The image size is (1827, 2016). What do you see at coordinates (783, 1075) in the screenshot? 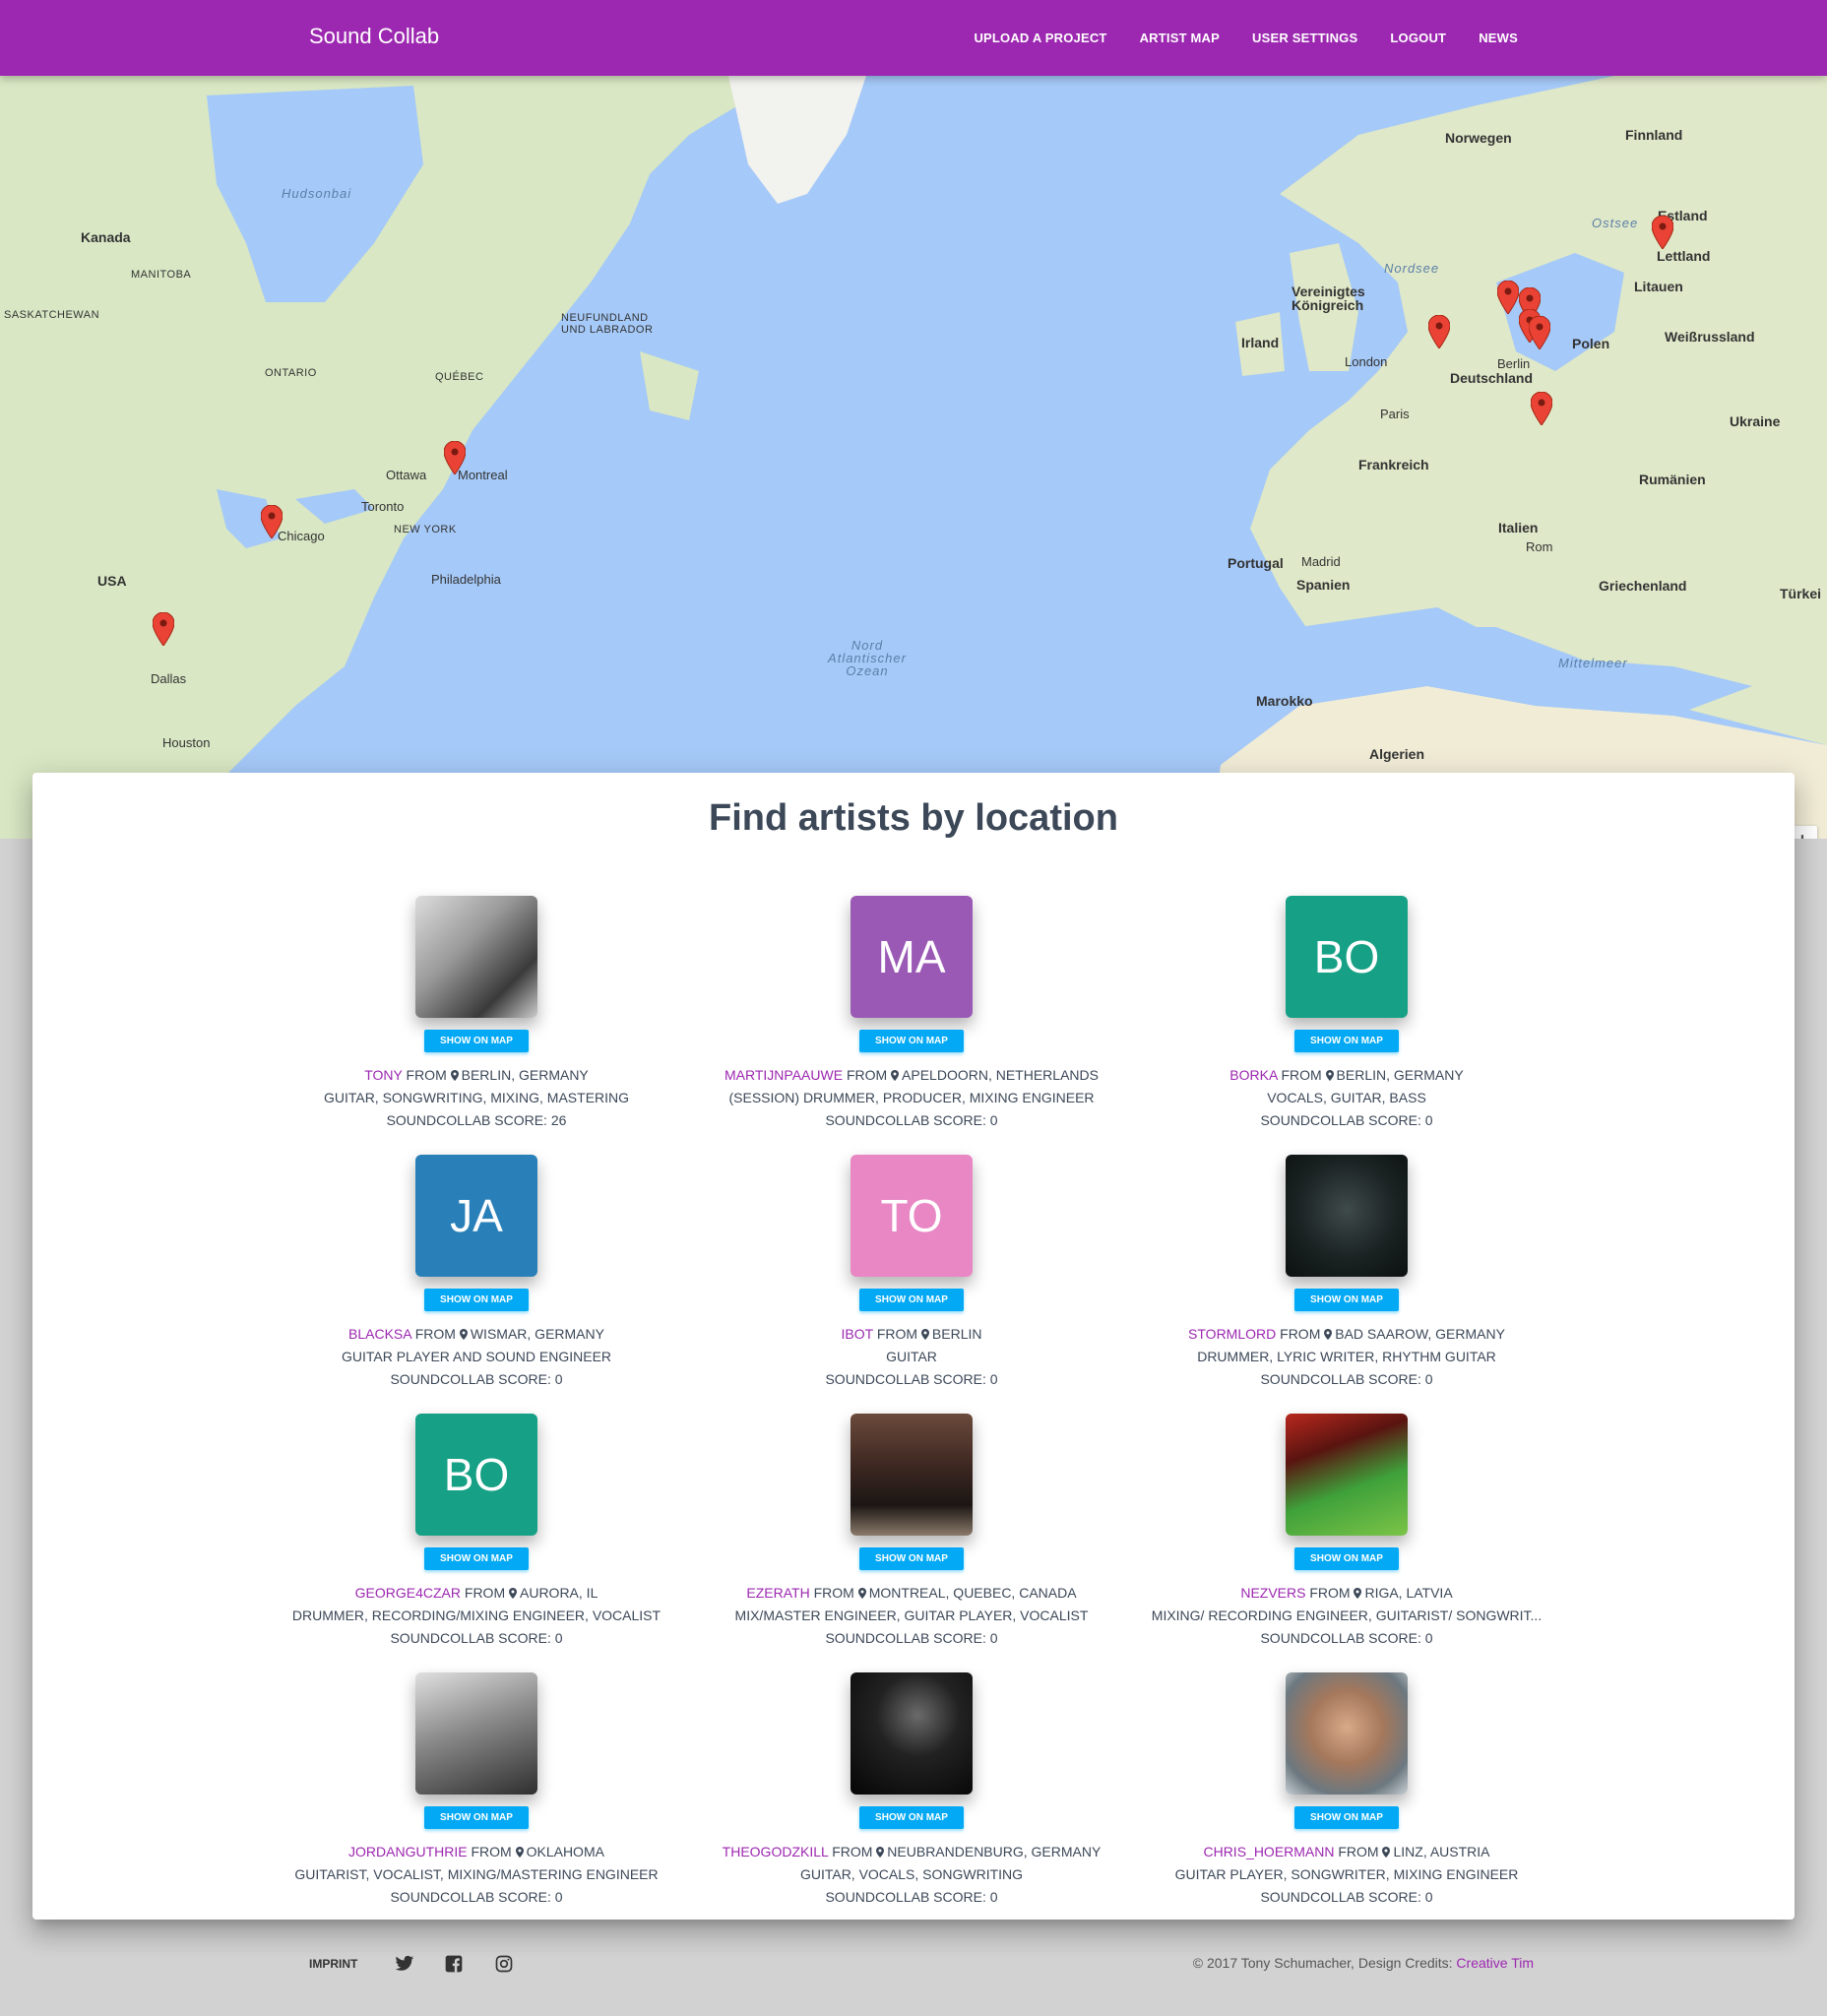
I see `artist-username-link: MARTIJNPAAUWE` at bounding box center [783, 1075].